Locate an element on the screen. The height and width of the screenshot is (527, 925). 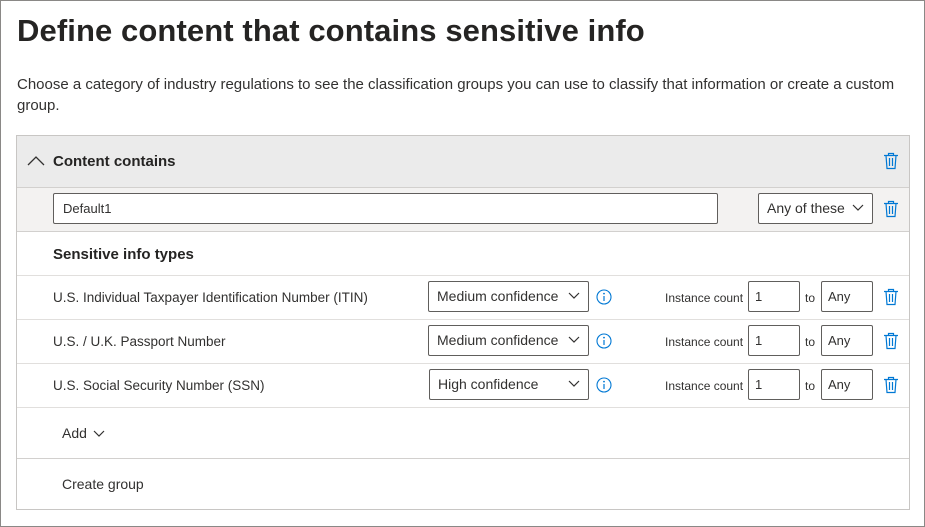
group-header-title: Content contains is located at coordinates (114, 161).